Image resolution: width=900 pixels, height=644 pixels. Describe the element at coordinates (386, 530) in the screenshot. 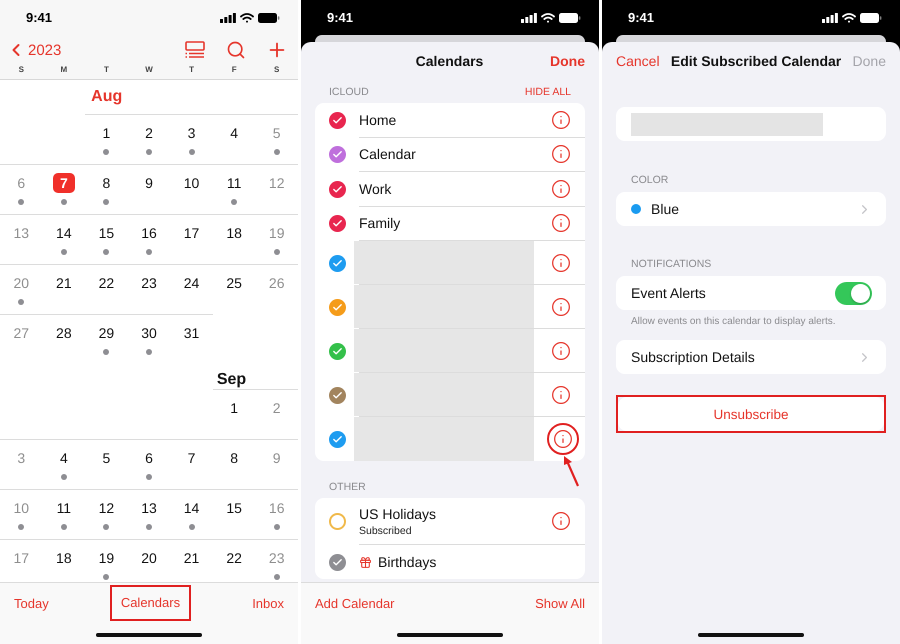

I see `calendar-subtitle: Subscribed` at that location.